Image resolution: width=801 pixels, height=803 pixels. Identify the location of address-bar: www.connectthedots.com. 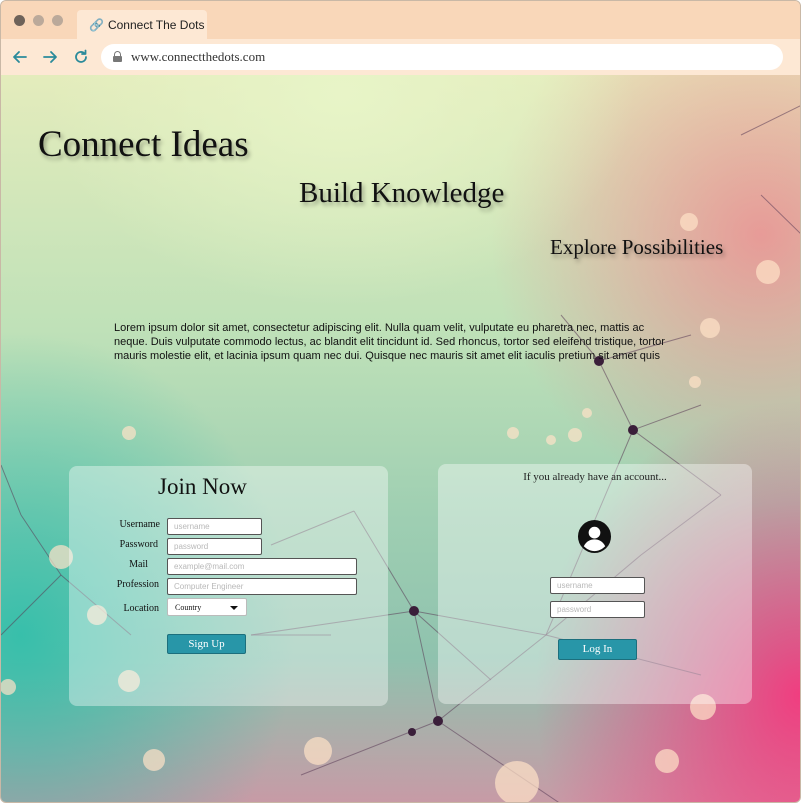
(442, 57).